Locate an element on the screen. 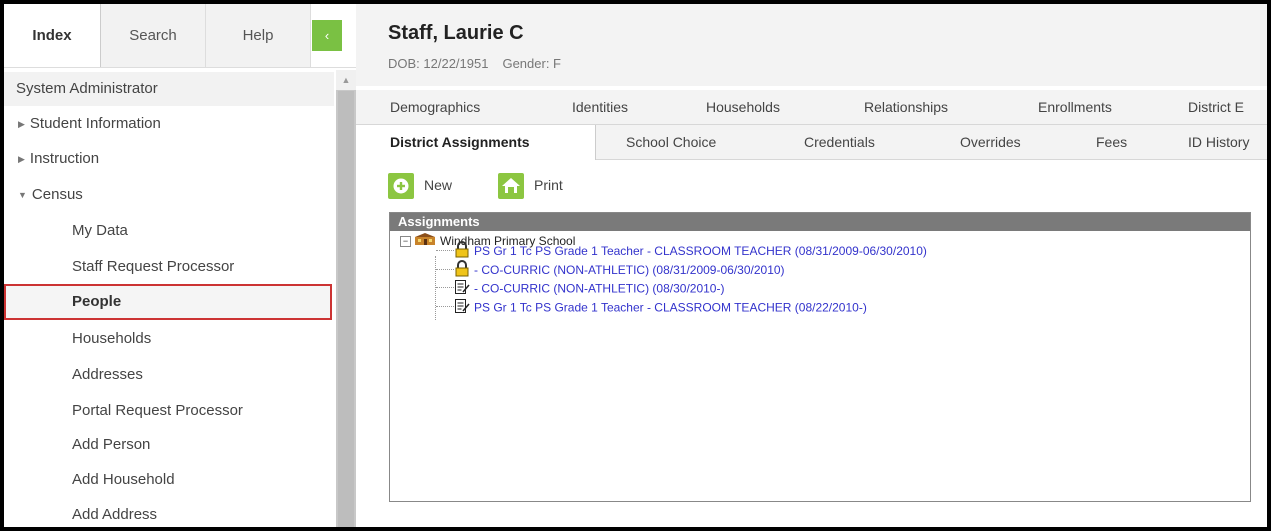 The image size is (1271, 531). print-button: Print is located at coordinates (543, 186).